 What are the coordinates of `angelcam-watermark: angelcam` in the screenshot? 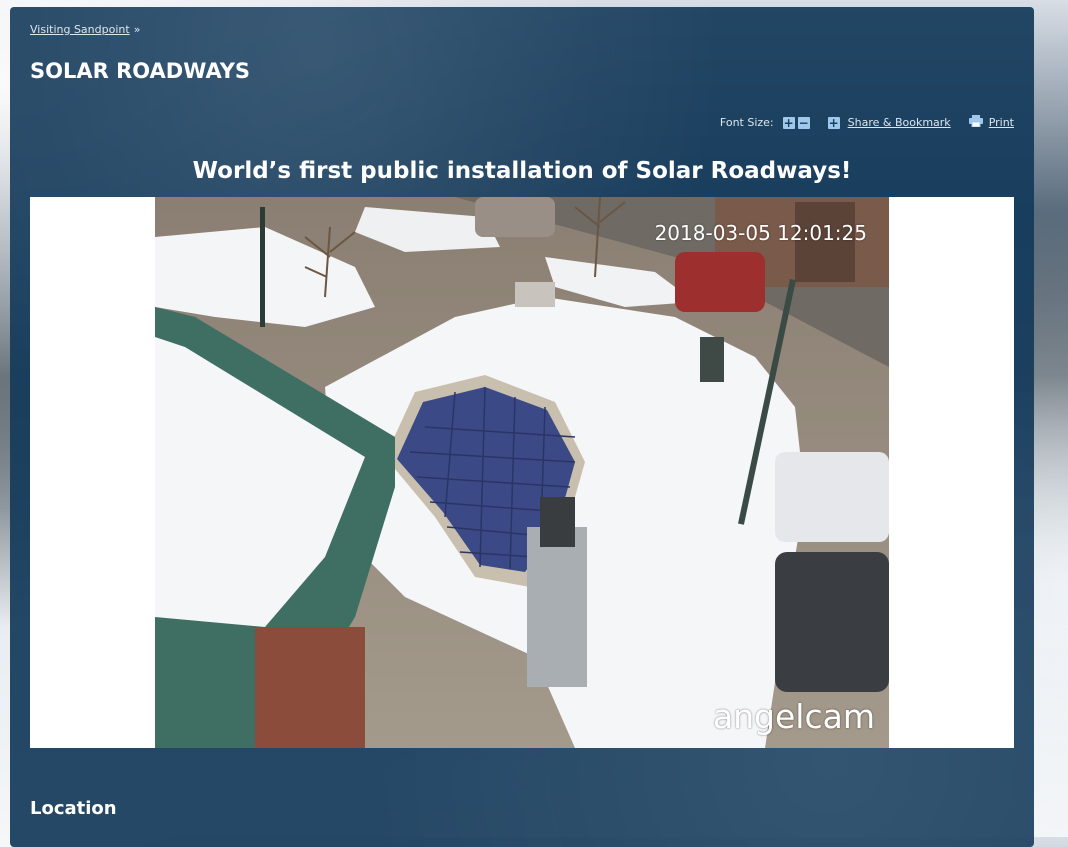 It's located at (793, 716).